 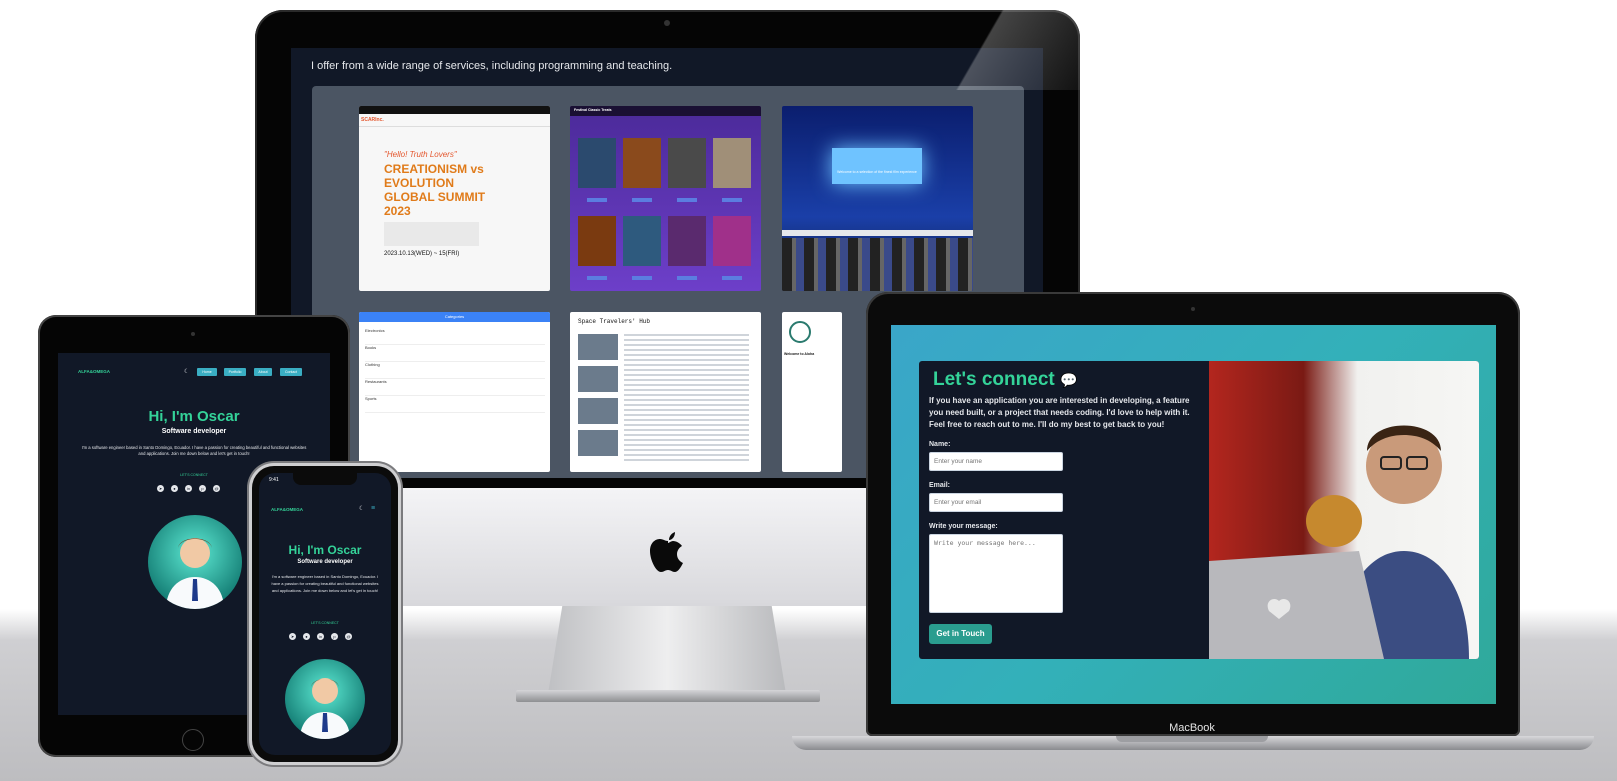 I want to click on imac-stand, so click(x=667, y=650).